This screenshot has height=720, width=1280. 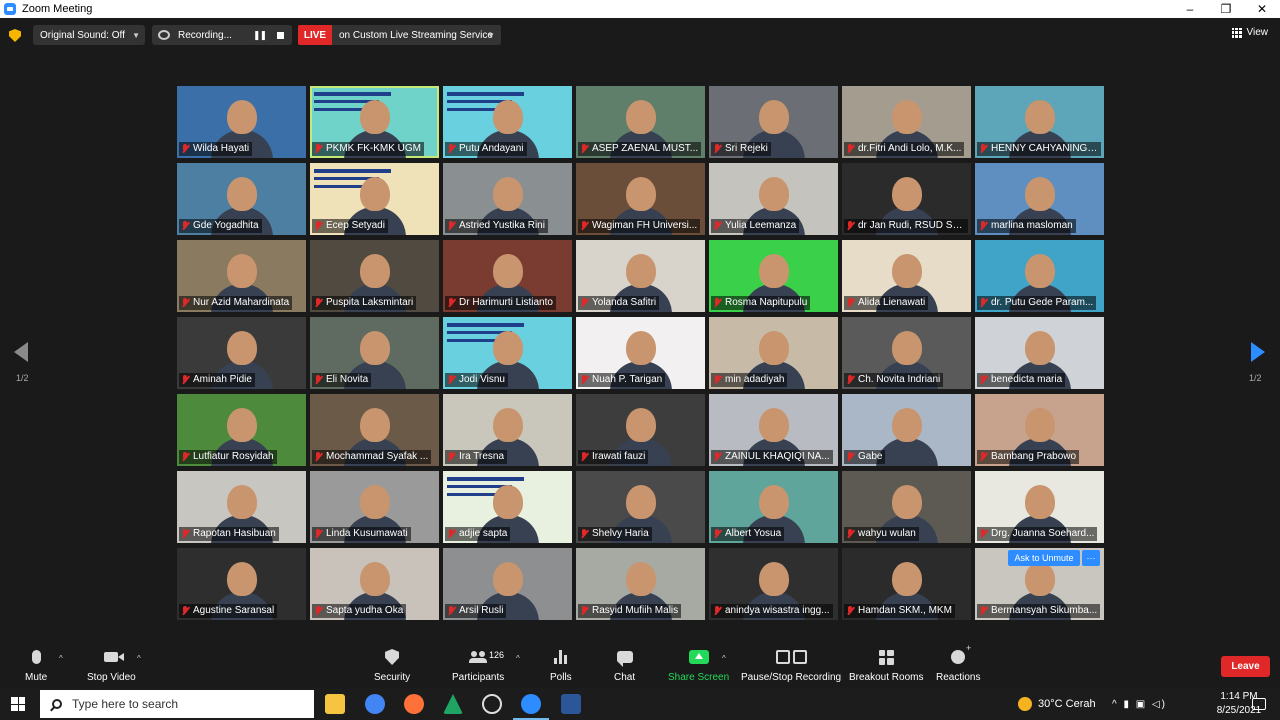 What do you see at coordinates (241, 199) in the screenshot?
I see `participant-video-tile: Gde Yogadhita` at bounding box center [241, 199].